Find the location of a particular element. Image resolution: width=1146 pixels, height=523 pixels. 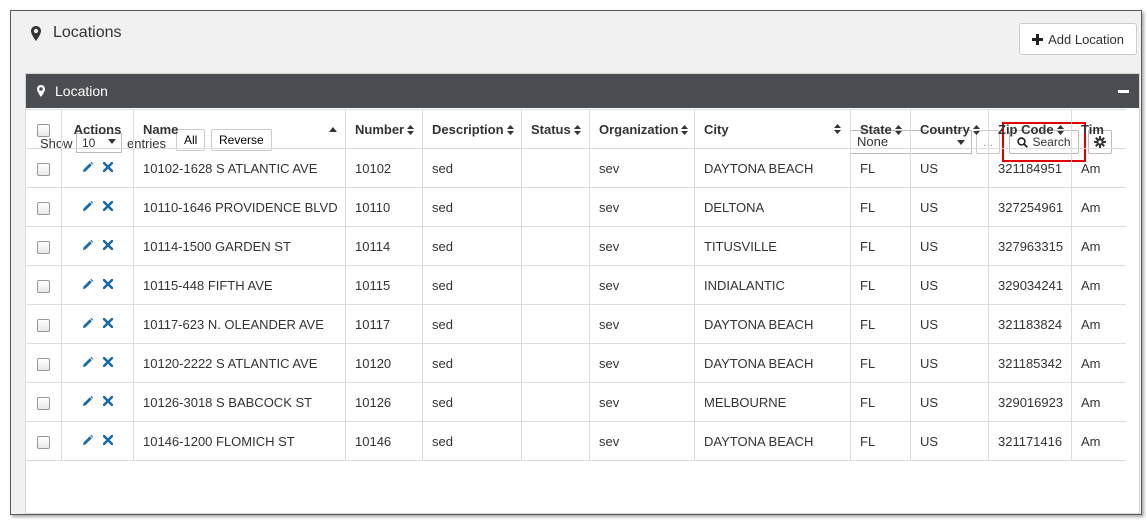

column-header-name: Name is located at coordinates (239, 129).